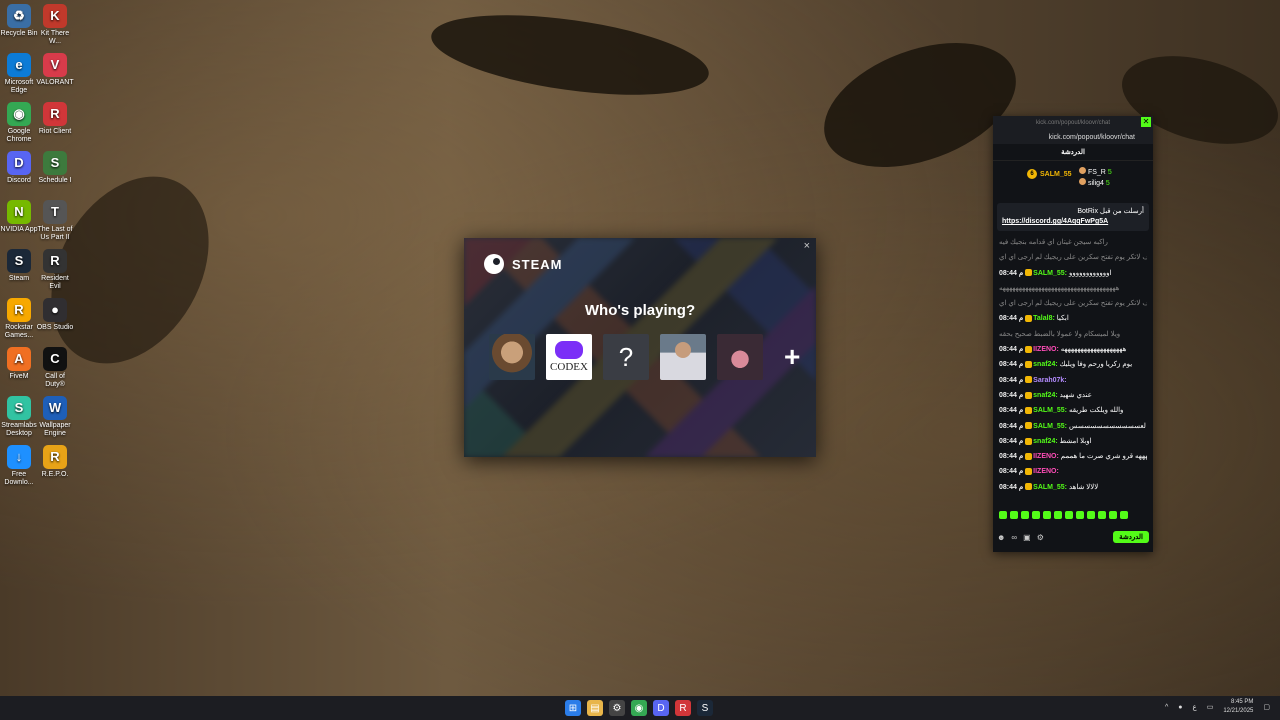 Image resolution: width=1280 pixels, height=720 pixels. I want to click on desktop-icon: C Call of Duty®, so click(55, 368).